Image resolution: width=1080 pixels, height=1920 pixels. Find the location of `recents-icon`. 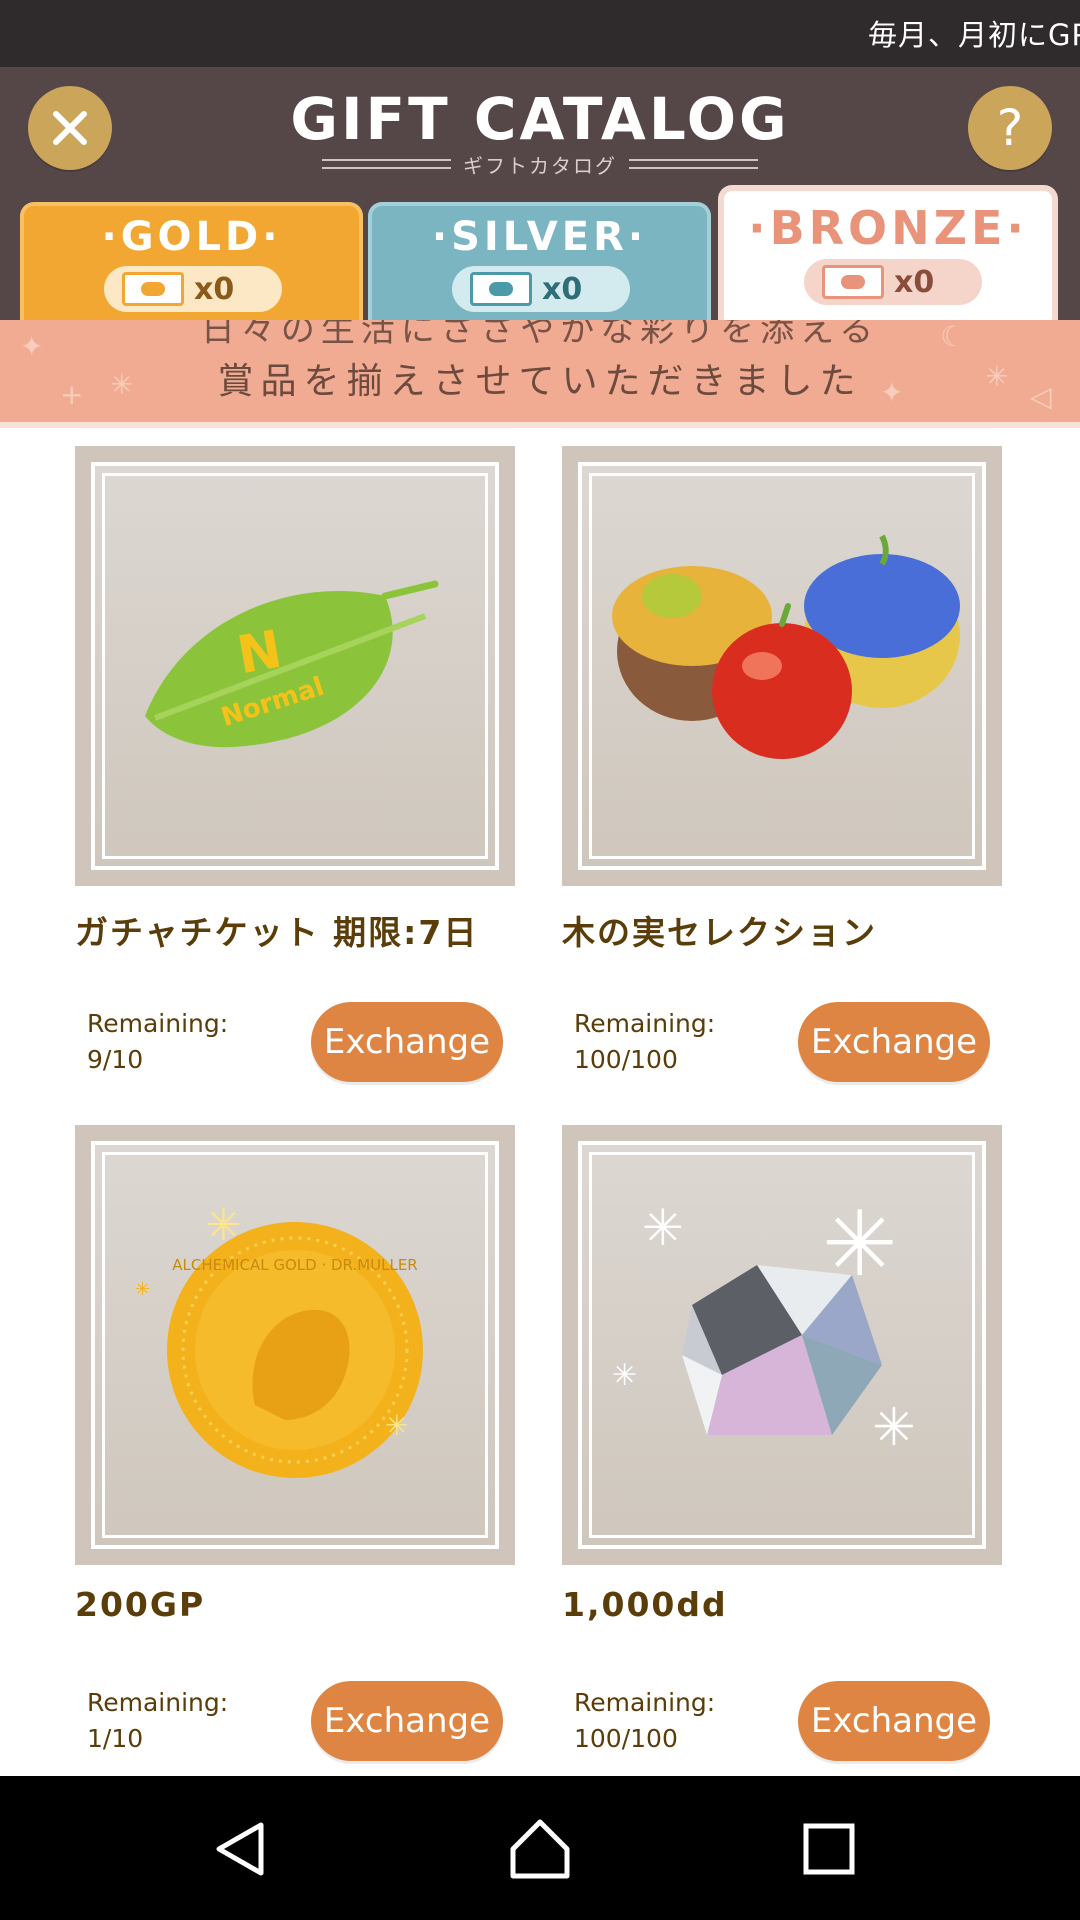

recents-icon is located at coordinates (829, 1849).